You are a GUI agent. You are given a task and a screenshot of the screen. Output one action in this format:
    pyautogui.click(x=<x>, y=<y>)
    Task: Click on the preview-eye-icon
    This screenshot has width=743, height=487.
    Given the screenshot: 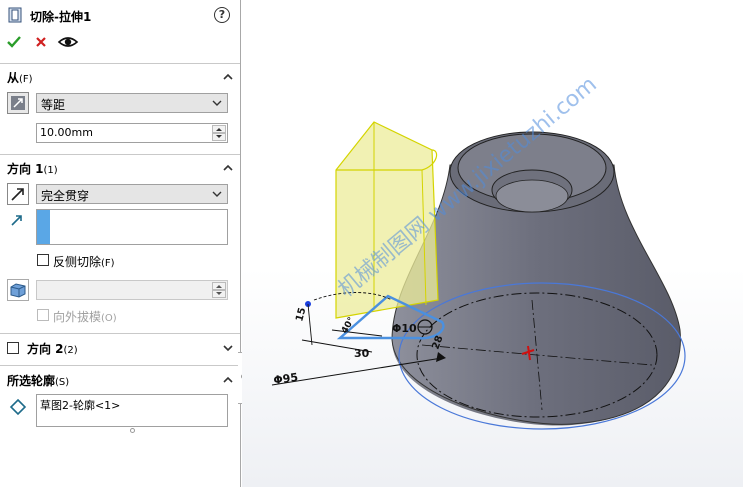 What is the action you would take?
    pyautogui.click(x=68, y=42)
    